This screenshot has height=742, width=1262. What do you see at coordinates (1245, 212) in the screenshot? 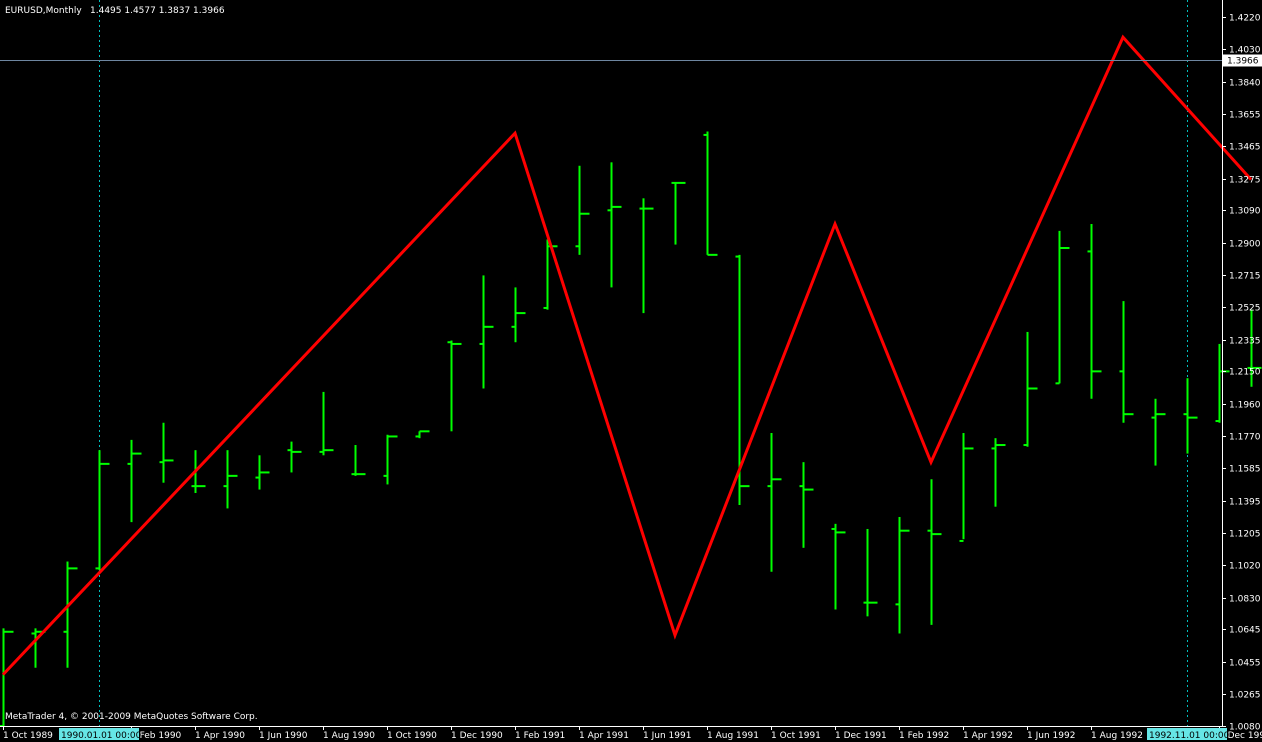
I see `y-tick-label-6: 1.3090` at bounding box center [1245, 212].